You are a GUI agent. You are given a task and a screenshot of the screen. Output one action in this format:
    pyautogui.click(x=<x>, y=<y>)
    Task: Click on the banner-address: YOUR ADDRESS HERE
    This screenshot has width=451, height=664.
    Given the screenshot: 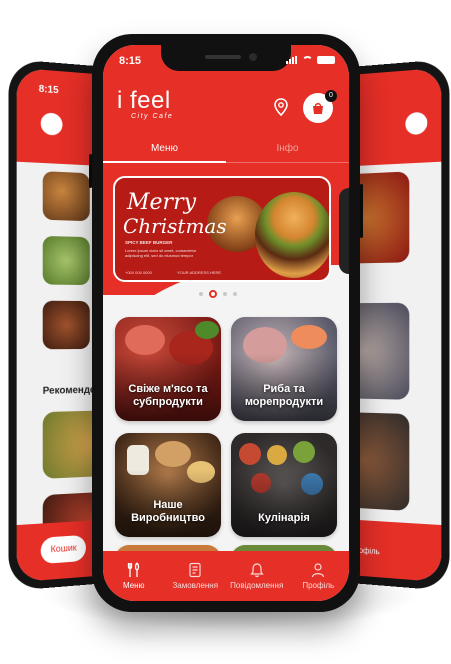 What is the action you would take?
    pyautogui.click(x=199, y=272)
    